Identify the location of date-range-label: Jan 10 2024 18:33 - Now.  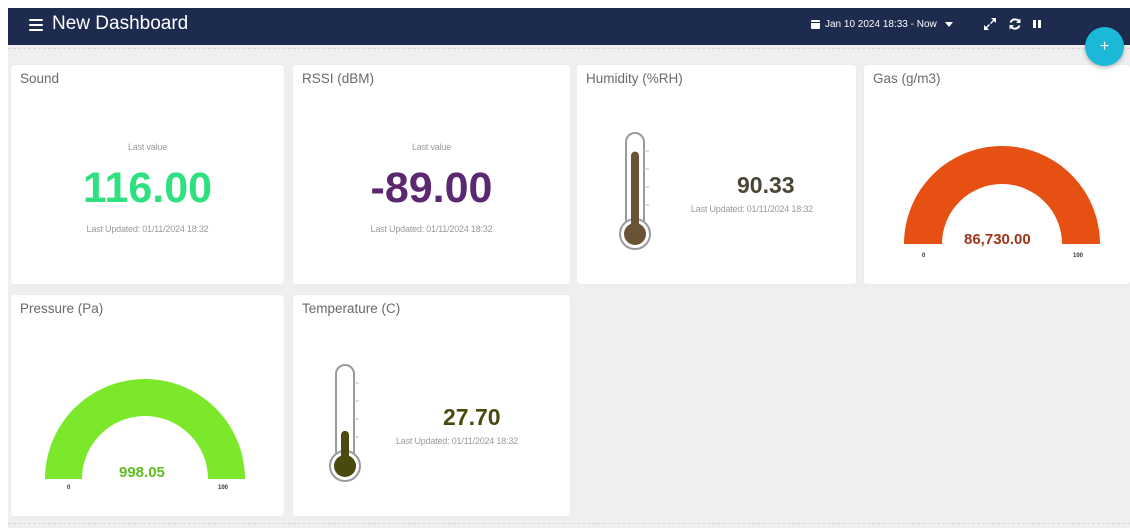
(881, 24).